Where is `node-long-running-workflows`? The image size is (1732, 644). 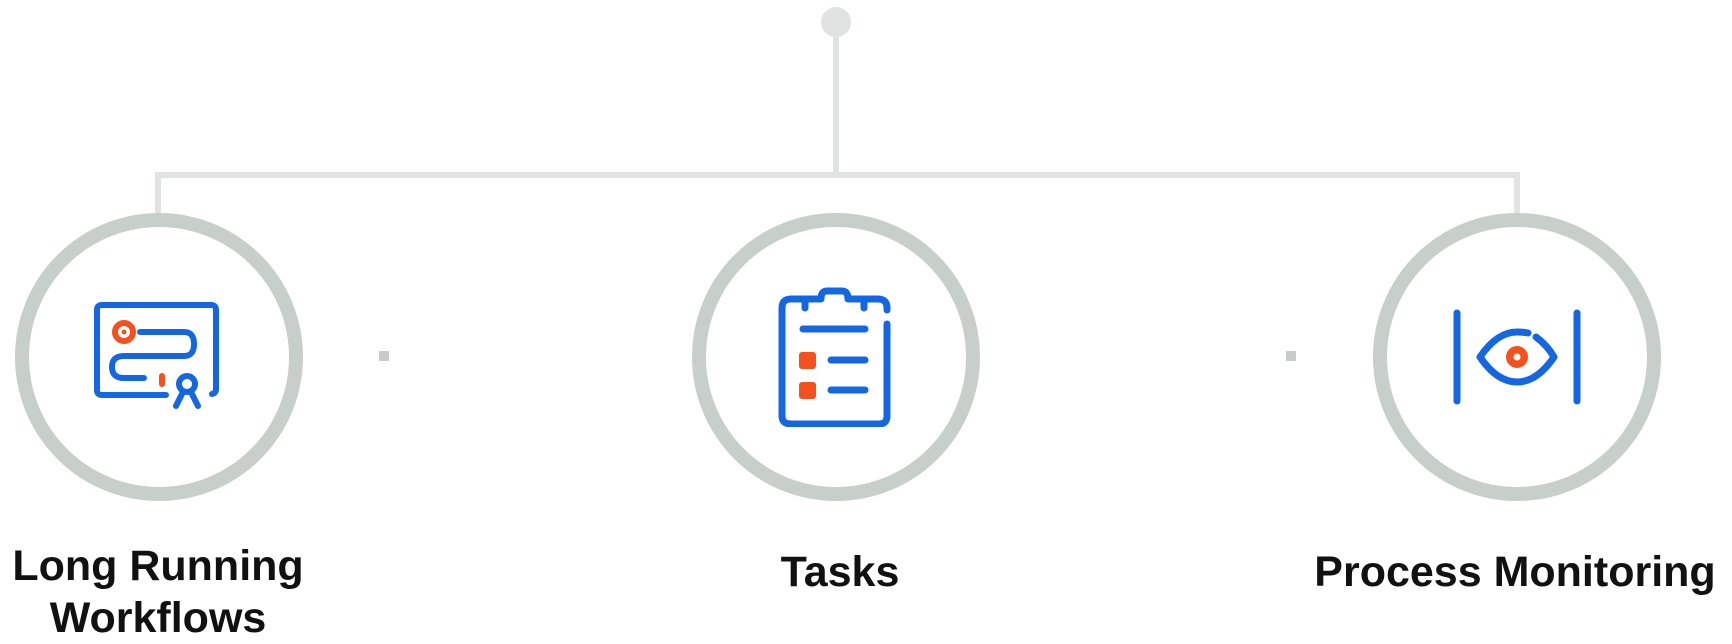
node-long-running-workflows is located at coordinates (159, 357).